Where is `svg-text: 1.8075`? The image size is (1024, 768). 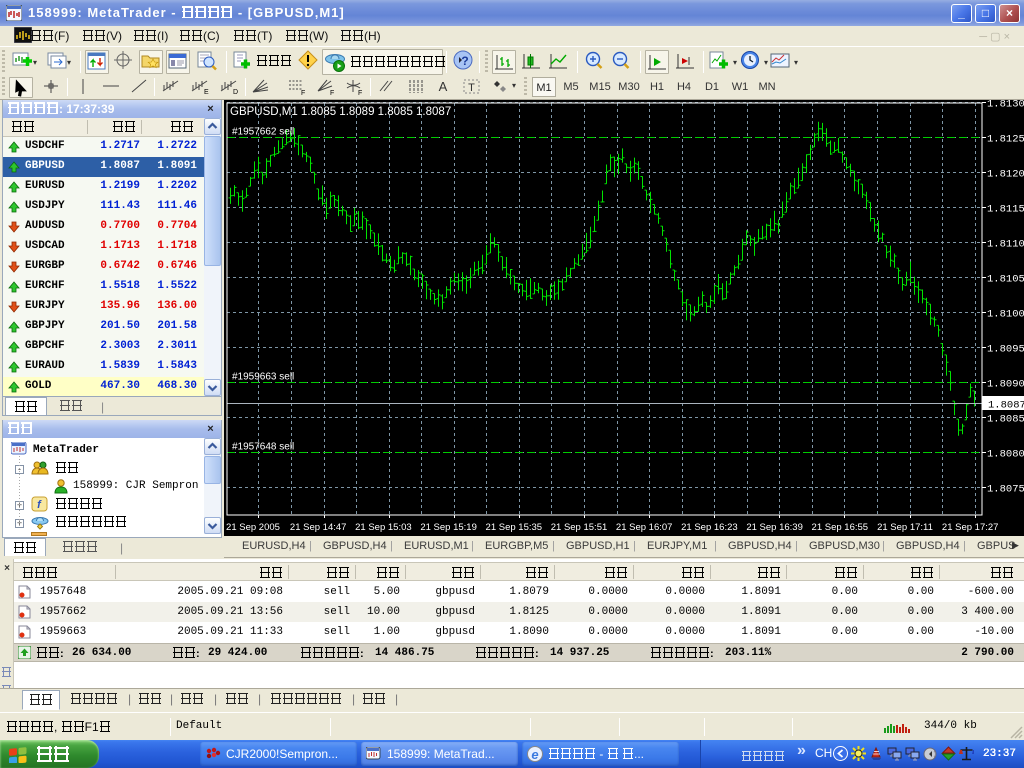
svg-text: 1.8075 is located at coordinates (1005, 490).